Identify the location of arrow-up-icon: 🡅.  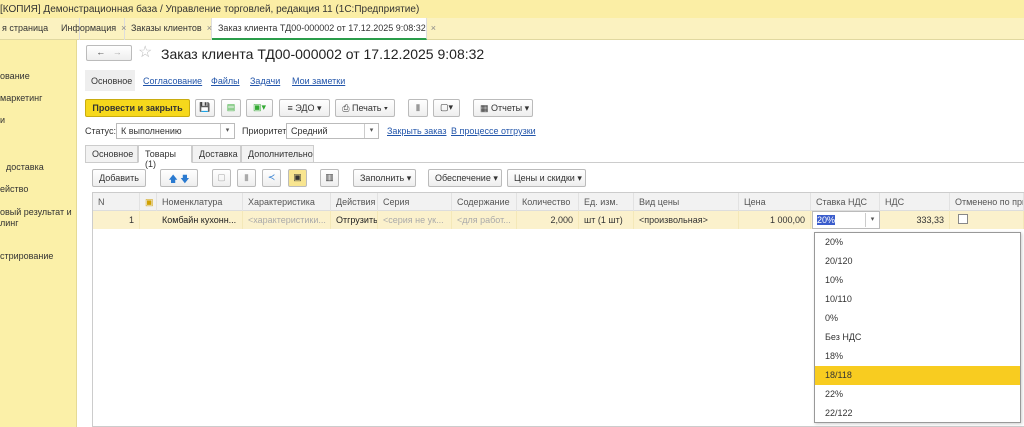
(172, 179).